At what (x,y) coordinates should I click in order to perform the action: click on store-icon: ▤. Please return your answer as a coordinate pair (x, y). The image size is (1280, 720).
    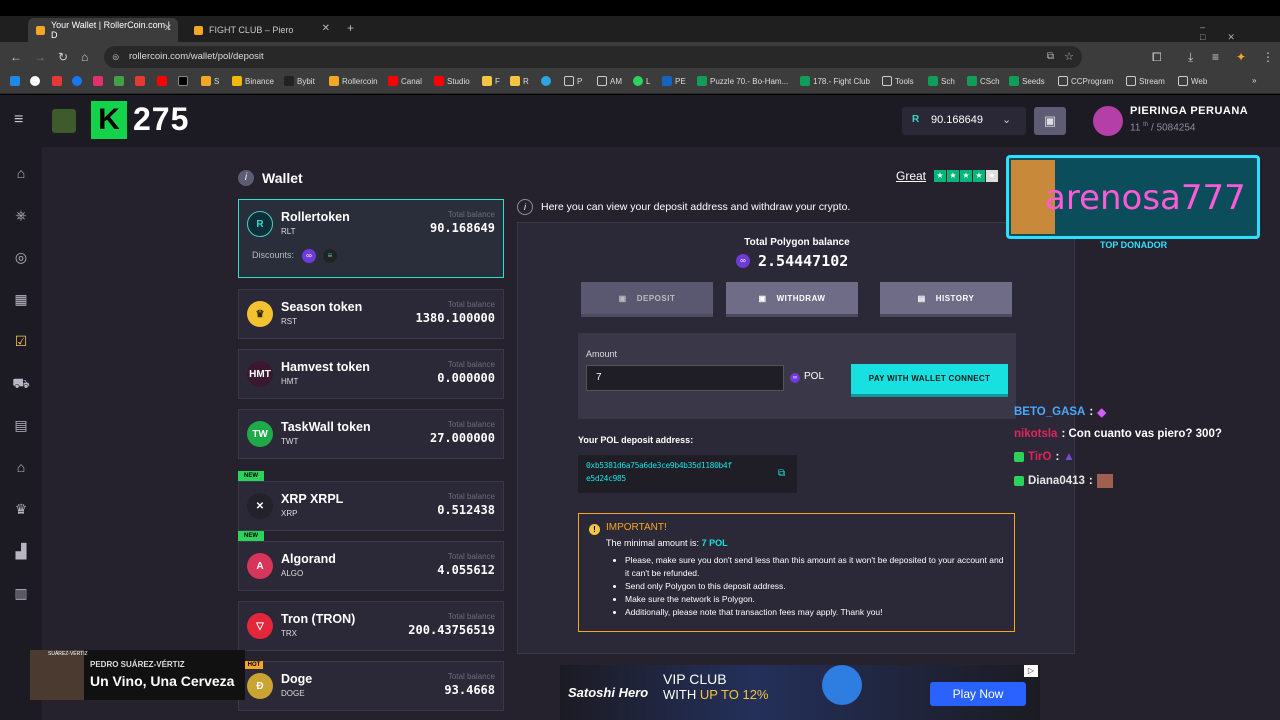
    Looking at the image, I should click on (21, 425).